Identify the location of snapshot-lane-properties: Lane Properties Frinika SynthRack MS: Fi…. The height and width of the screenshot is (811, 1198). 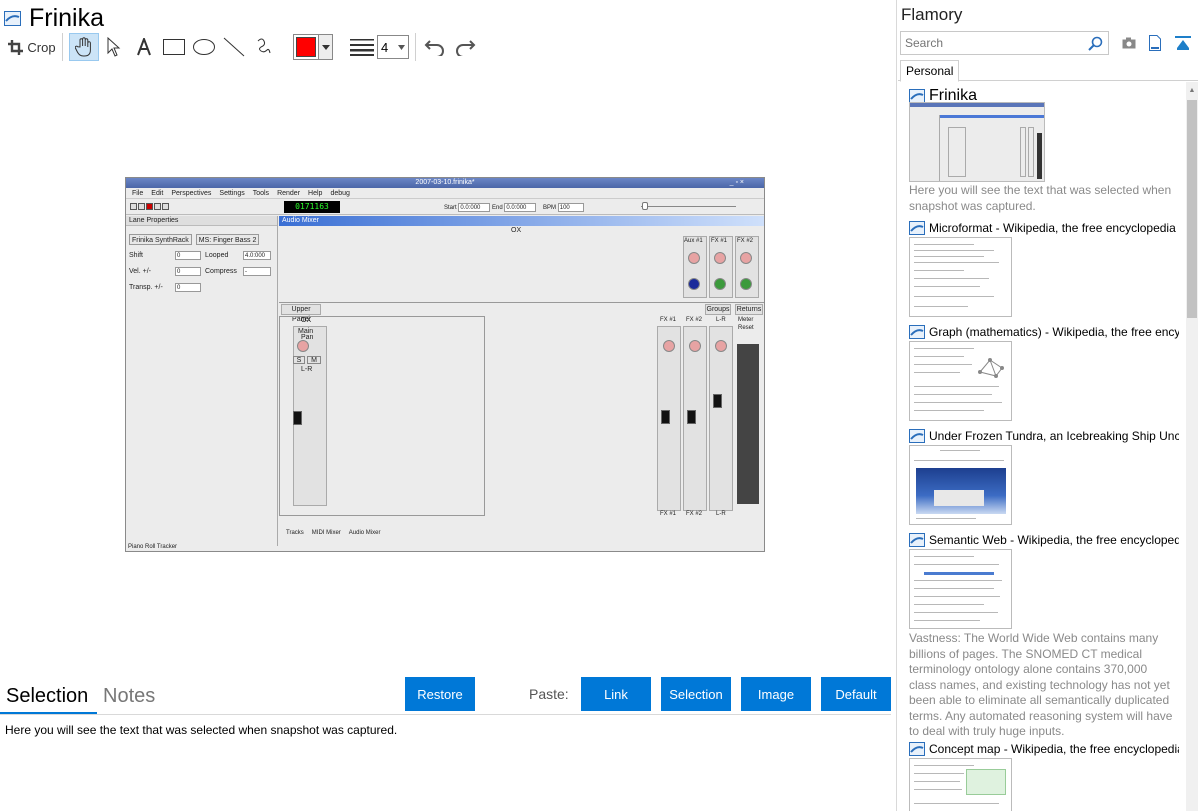
(202, 381).